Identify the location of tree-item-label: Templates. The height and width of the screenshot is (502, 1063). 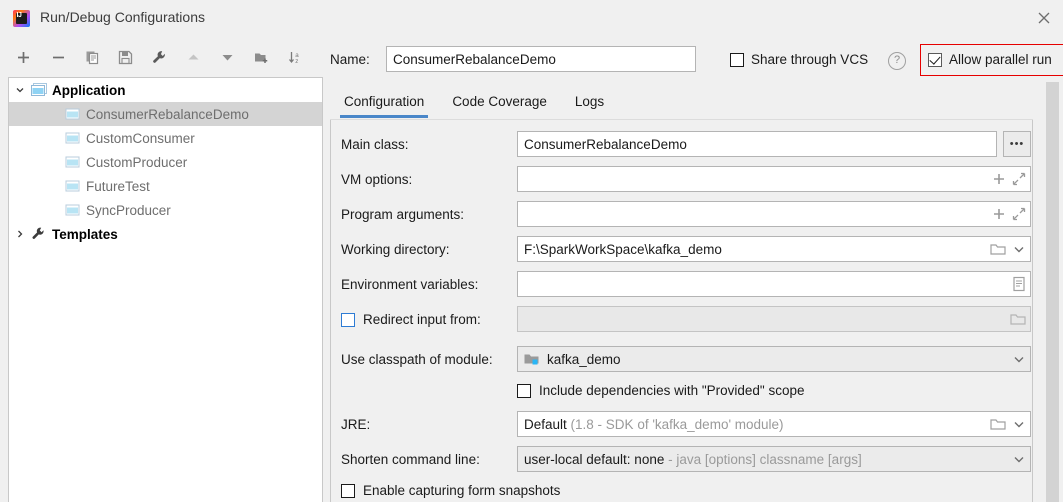
(85, 234).